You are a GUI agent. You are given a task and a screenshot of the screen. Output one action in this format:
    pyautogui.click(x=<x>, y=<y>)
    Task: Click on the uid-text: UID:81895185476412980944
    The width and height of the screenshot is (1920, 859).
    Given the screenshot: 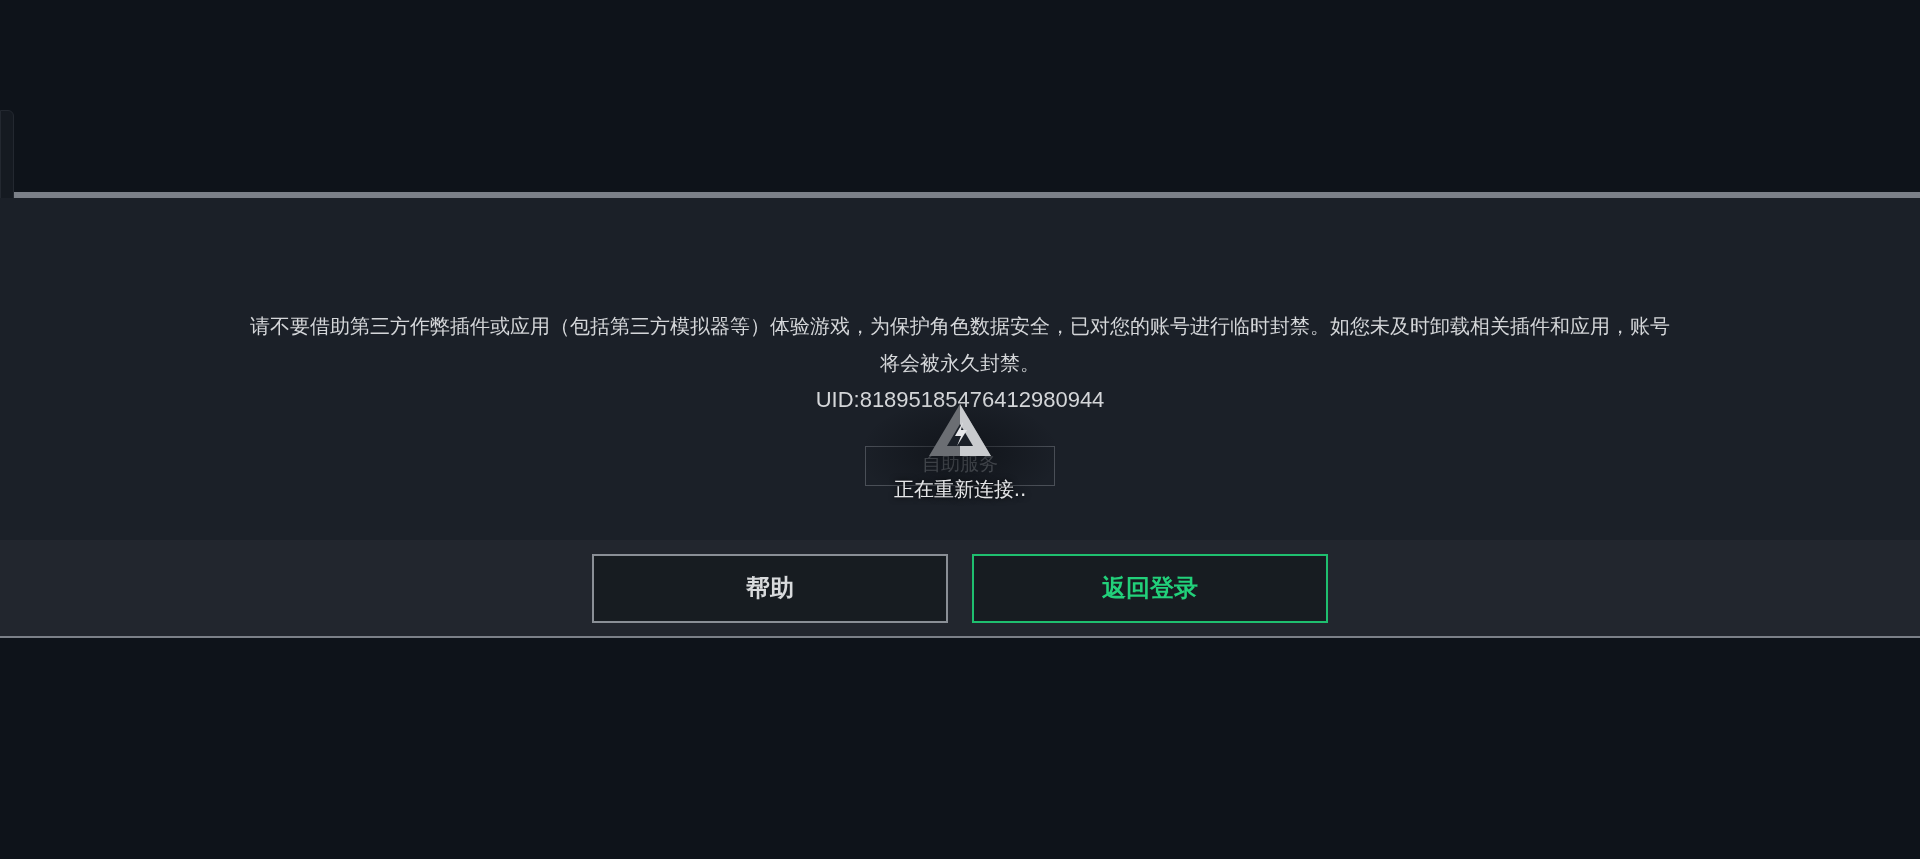 What is the action you would take?
    pyautogui.click(x=960, y=400)
    